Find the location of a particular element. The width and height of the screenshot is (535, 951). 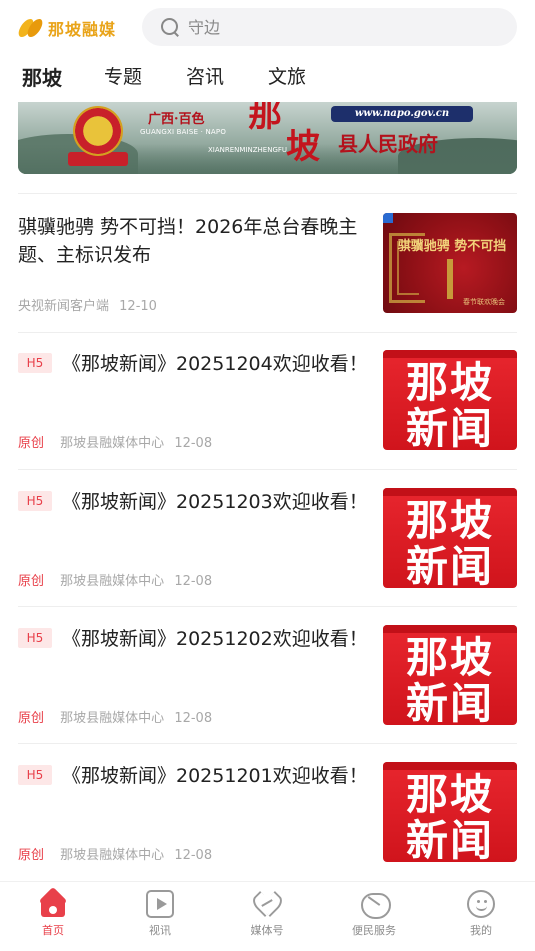

nav-label: 便民服务 is located at coordinates (374, 930).